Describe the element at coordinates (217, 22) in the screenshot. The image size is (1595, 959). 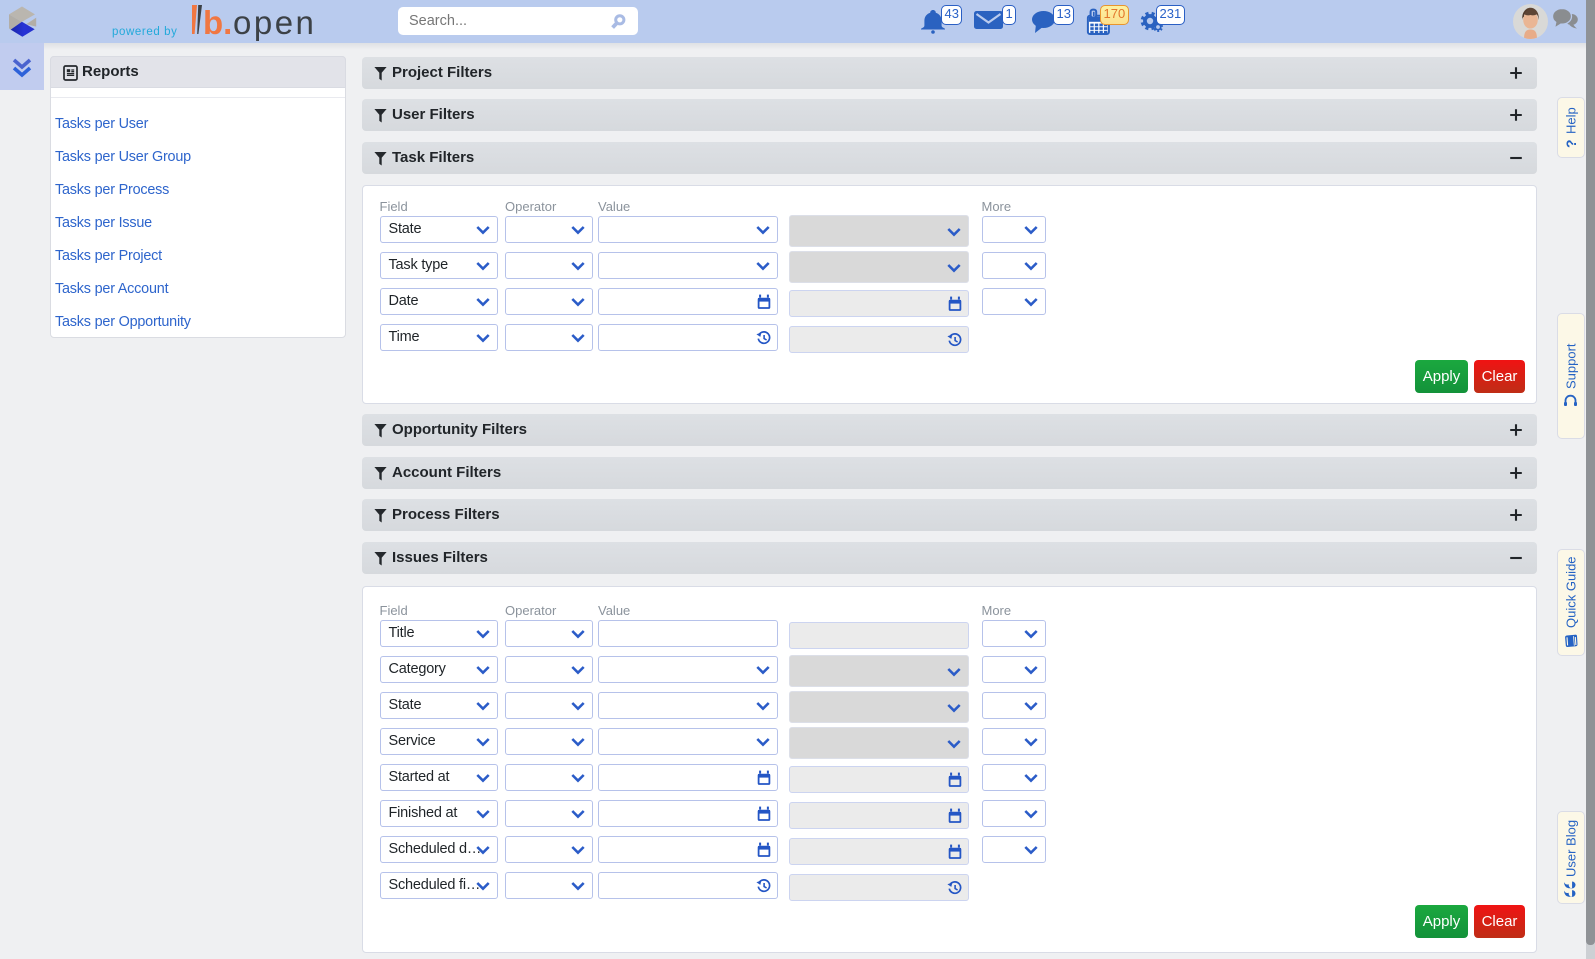
I see `svg-text: b.` at that location.